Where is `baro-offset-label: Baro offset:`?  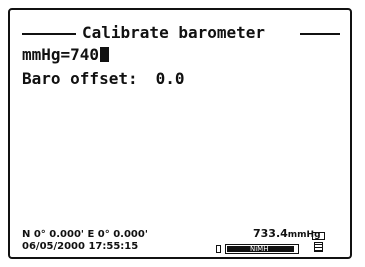
baro-offset-label: Baro offset: is located at coordinates (80, 78).